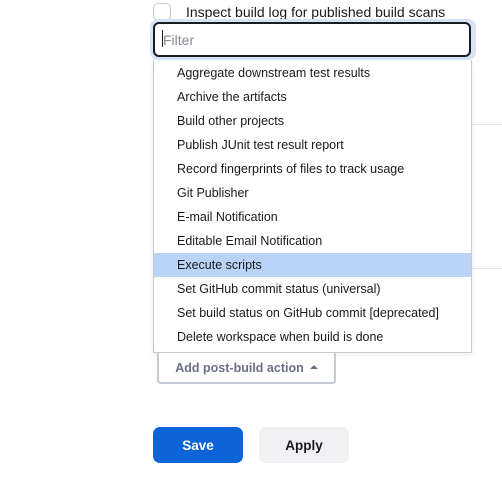 This screenshot has height=501, width=502. What do you see at coordinates (312, 241) in the screenshot?
I see `menu-item-editable-email-notification: Editable Email Notification` at bounding box center [312, 241].